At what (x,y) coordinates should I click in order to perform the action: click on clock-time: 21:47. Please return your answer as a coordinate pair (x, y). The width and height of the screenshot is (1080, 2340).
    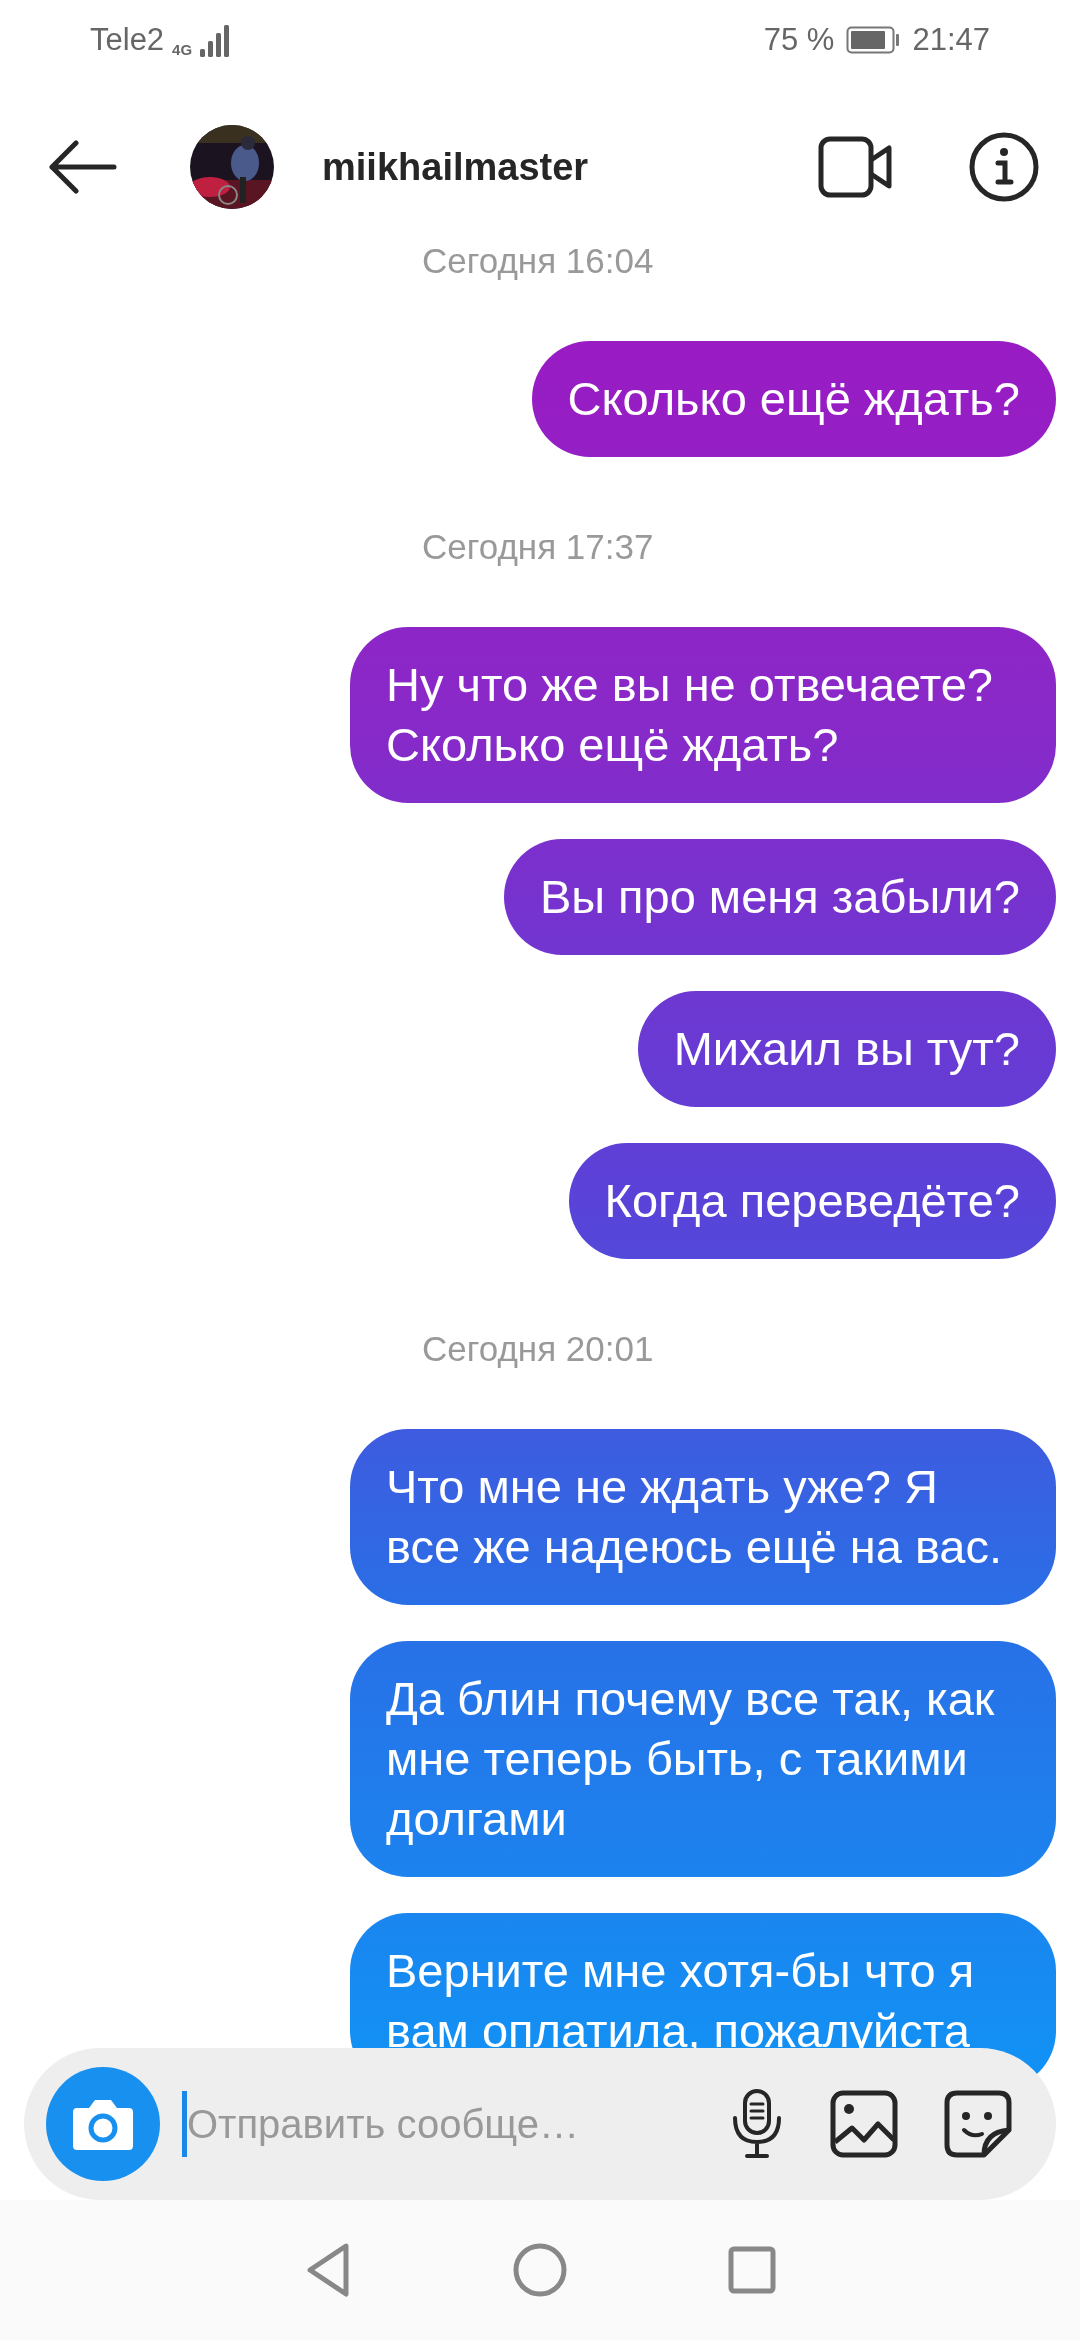
    Looking at the image, I should click on (951, 40).